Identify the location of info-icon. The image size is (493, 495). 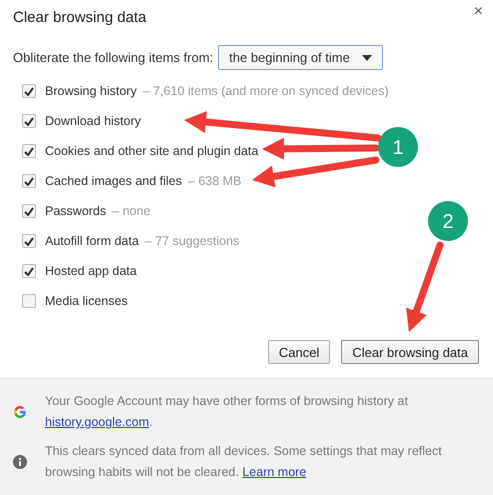
(20, 462).